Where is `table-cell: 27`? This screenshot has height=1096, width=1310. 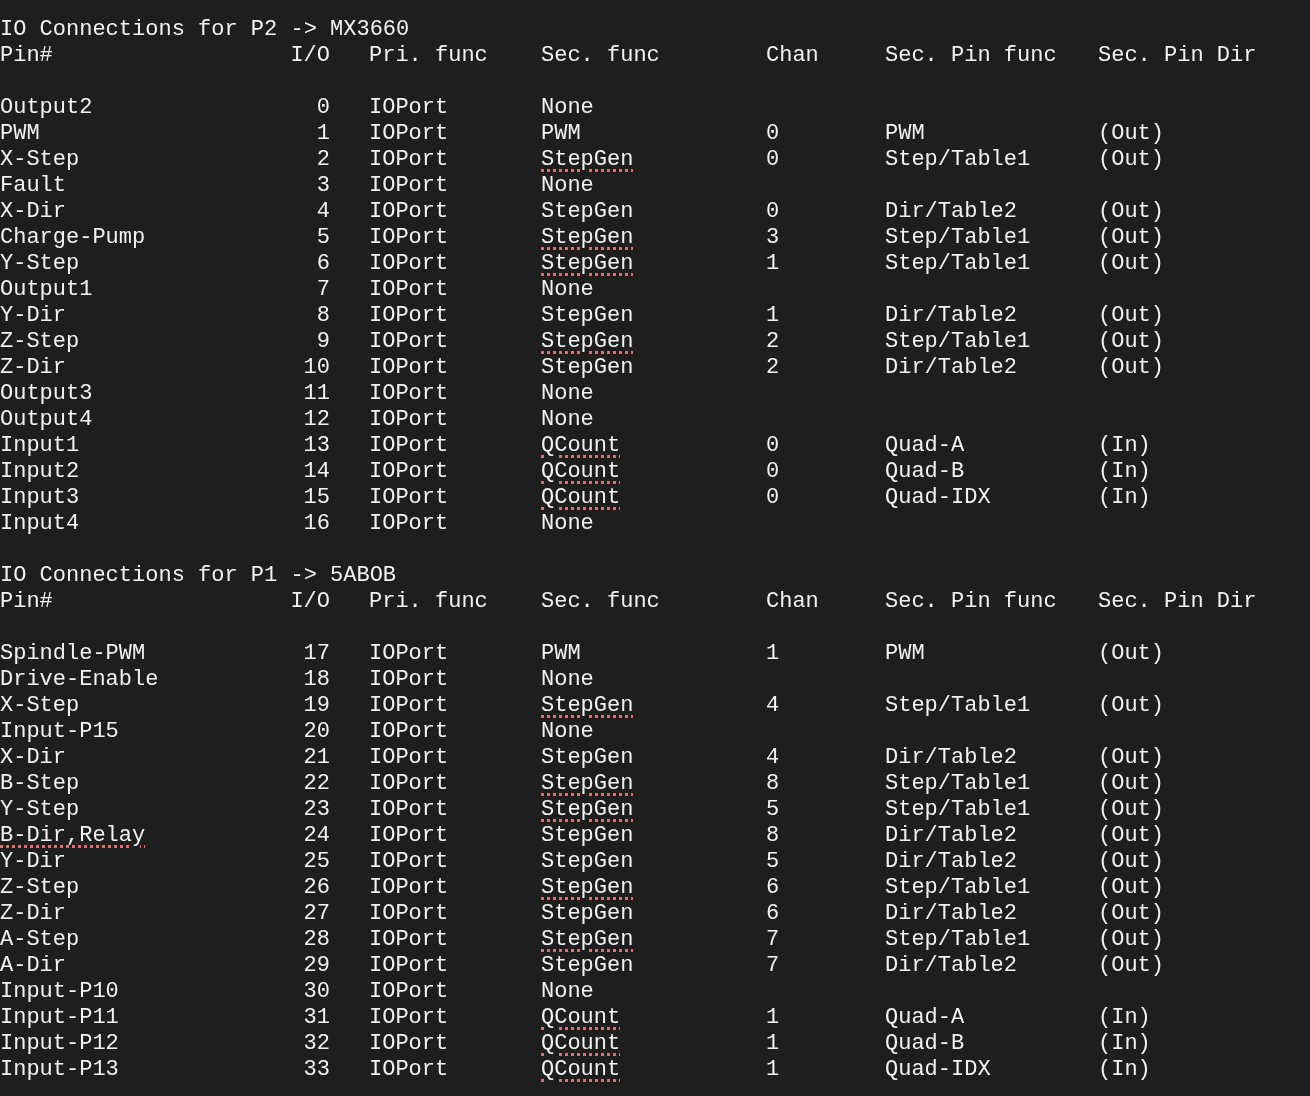 table-cell: 27 is located at coordinates (316, 913).